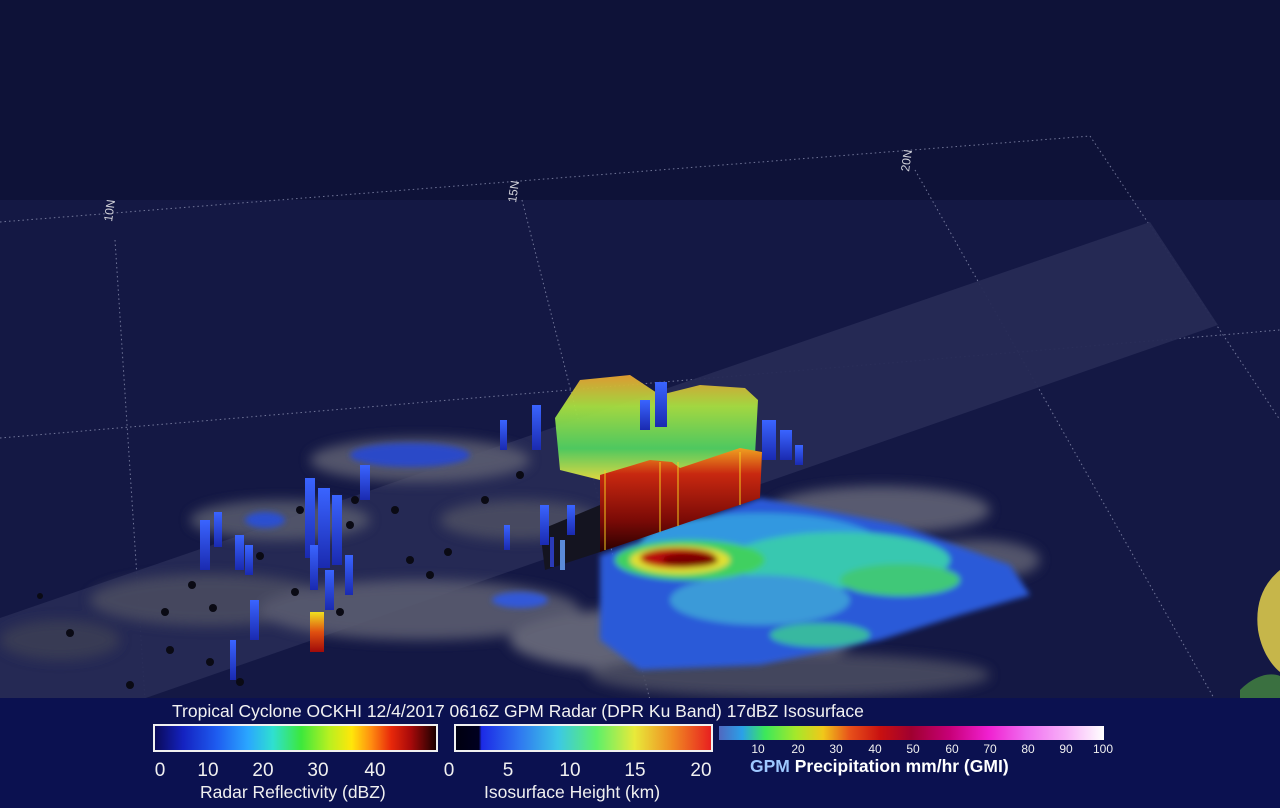 The height and width of the screenshot is (808, 1280). What do you see at coordinates (449, 770) in the screenshot?
I see `isosurface-tick: 0` at bounding box center [449, 770].